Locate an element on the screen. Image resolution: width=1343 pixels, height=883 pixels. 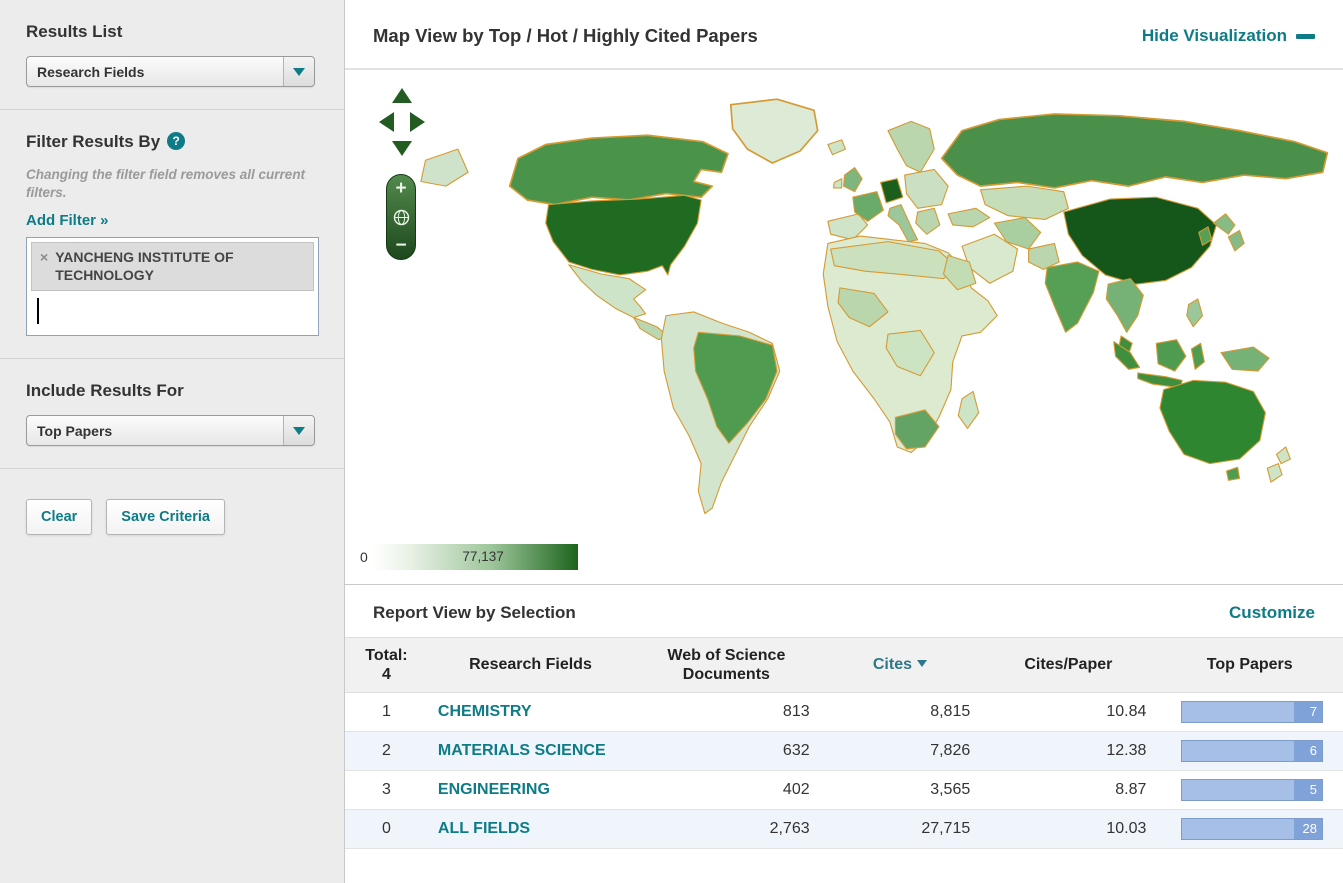
results-dropdown-value: Research Fields is located at coordinates (91, 71).